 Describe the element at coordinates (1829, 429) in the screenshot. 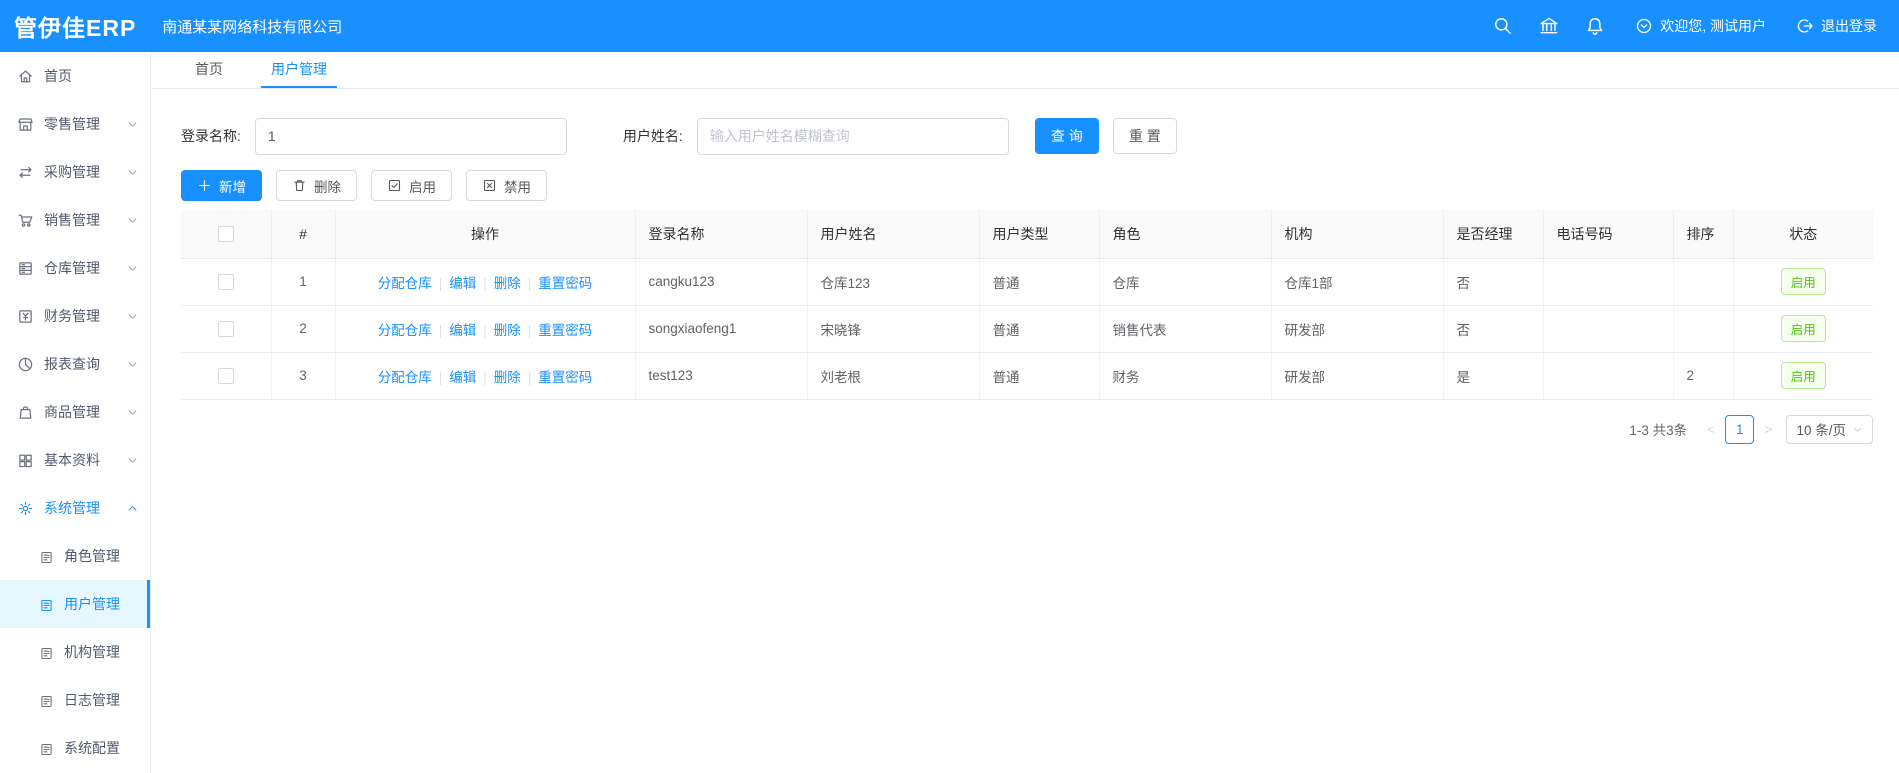

I see `page-size-select: 10 条/页` at that location.